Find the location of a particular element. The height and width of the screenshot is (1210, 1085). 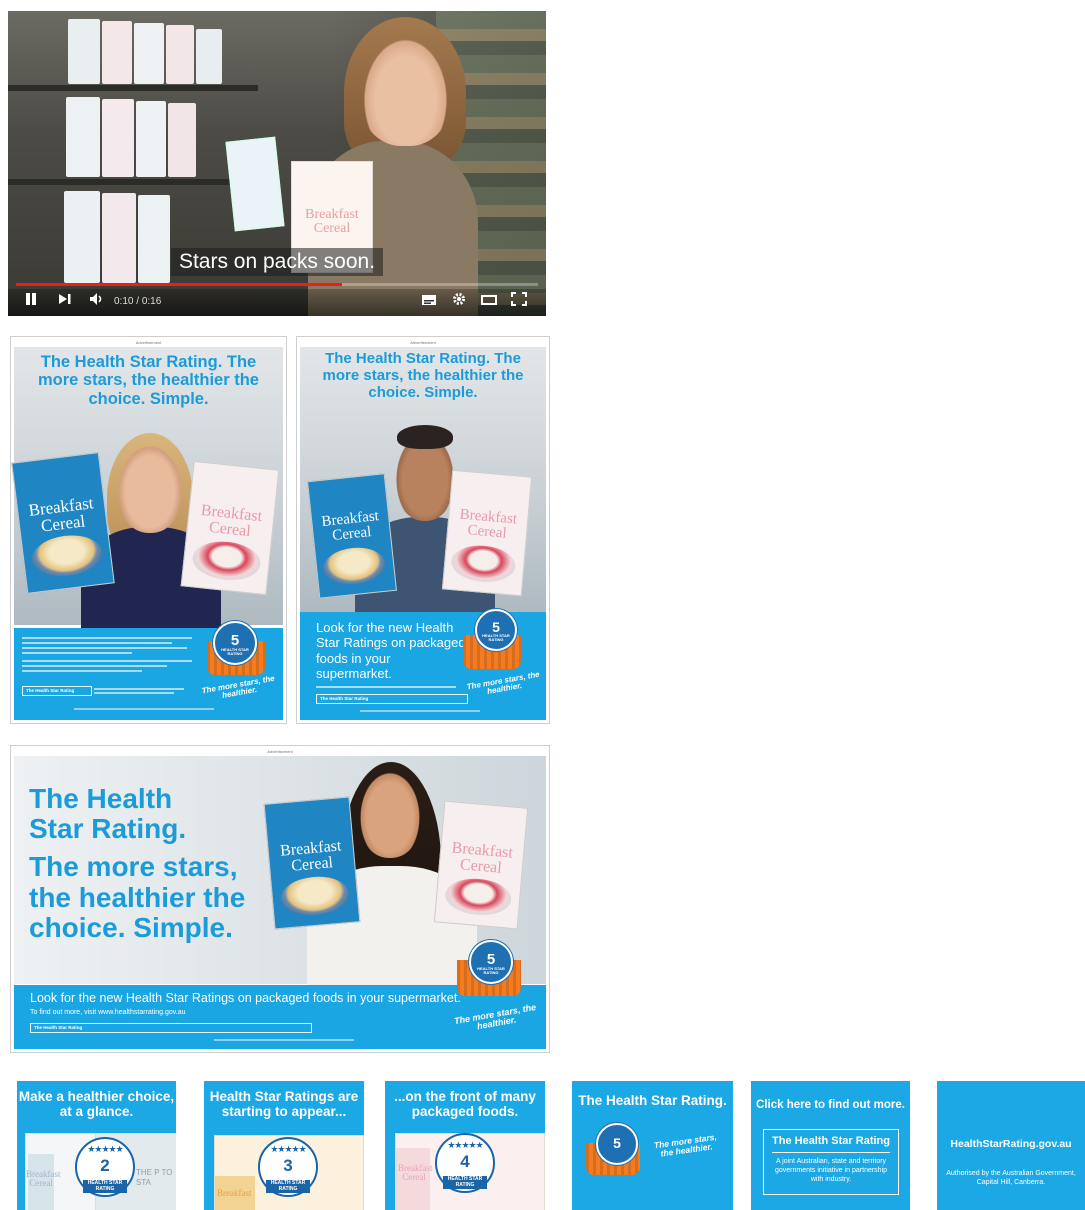

theater-icon is located at coordinates (489, 302).